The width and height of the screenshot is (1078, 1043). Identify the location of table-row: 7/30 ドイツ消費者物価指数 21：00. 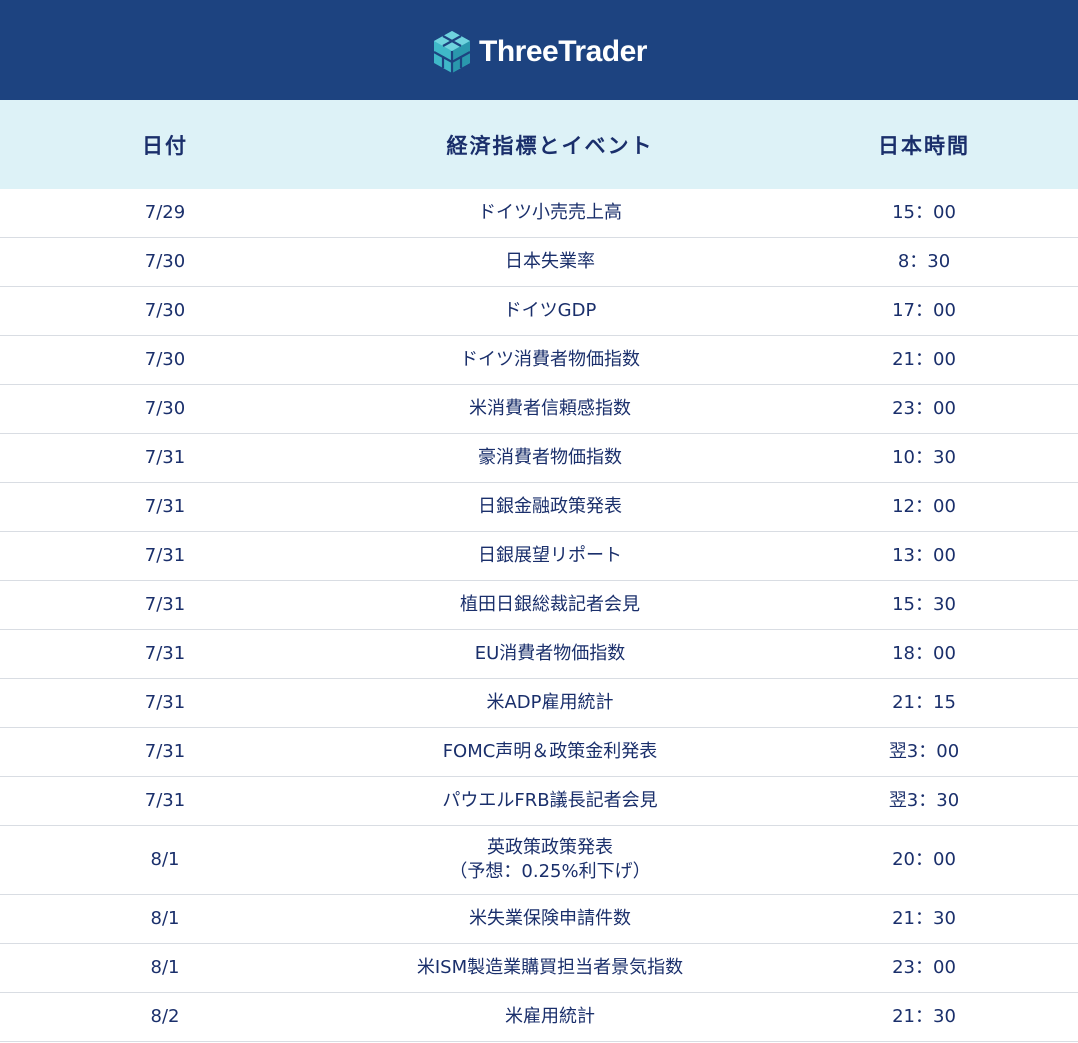
(539, 360).